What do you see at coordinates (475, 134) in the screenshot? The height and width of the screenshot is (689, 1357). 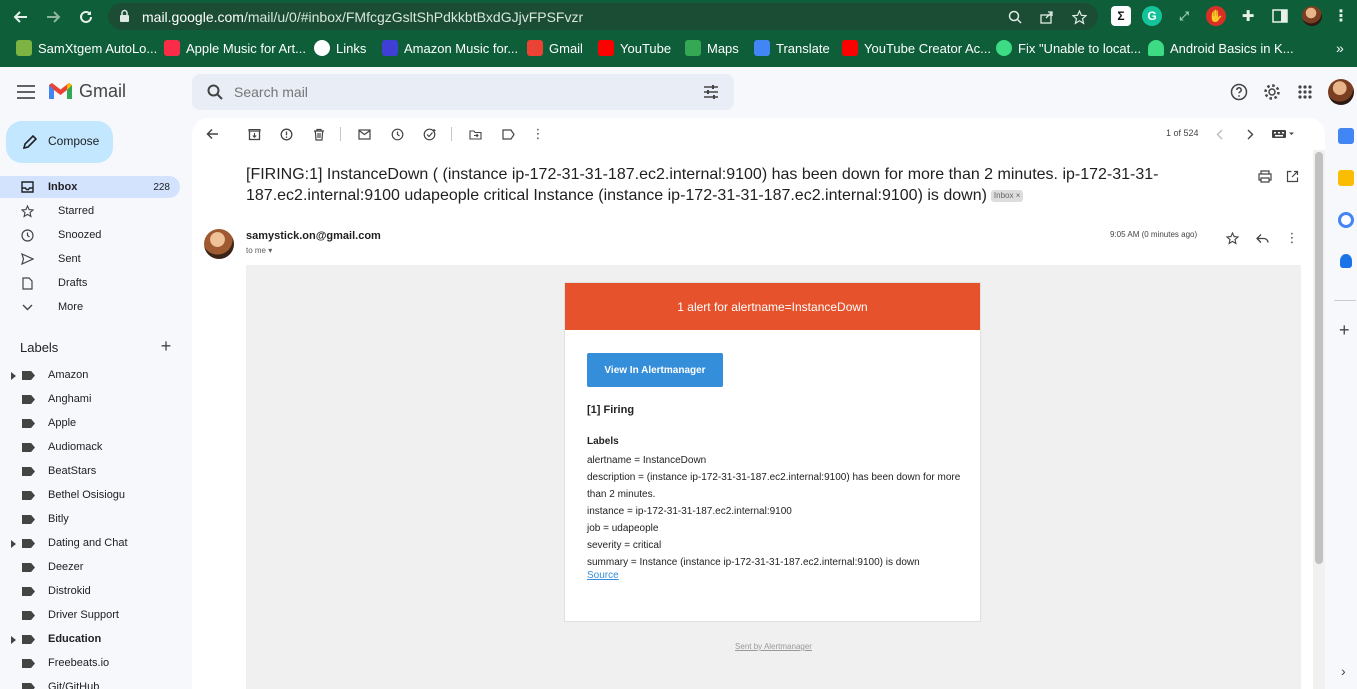 I see `move-to-icon` at bounding box center [475, 134].